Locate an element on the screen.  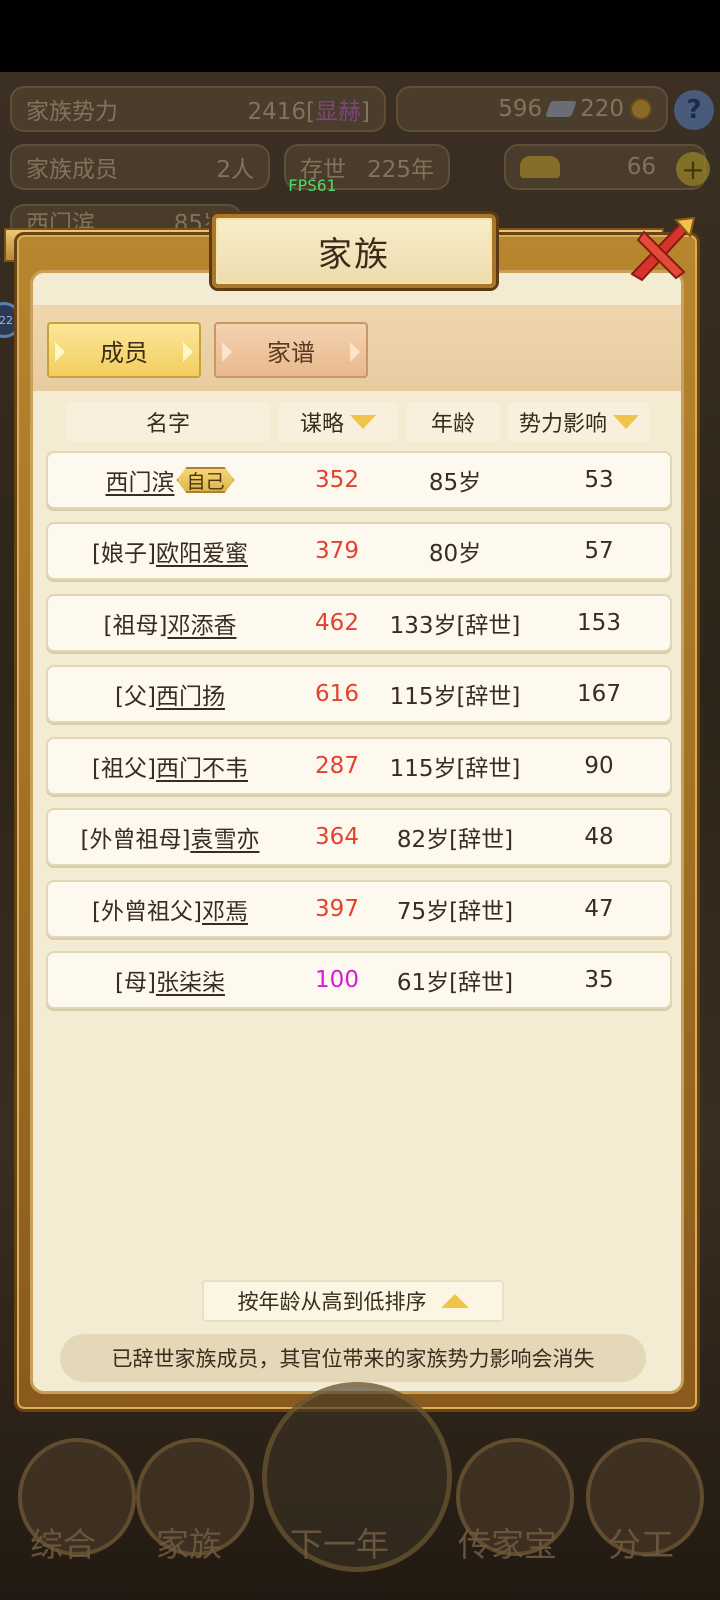
tab-label: 成员 is located at coordinates (124, 352).